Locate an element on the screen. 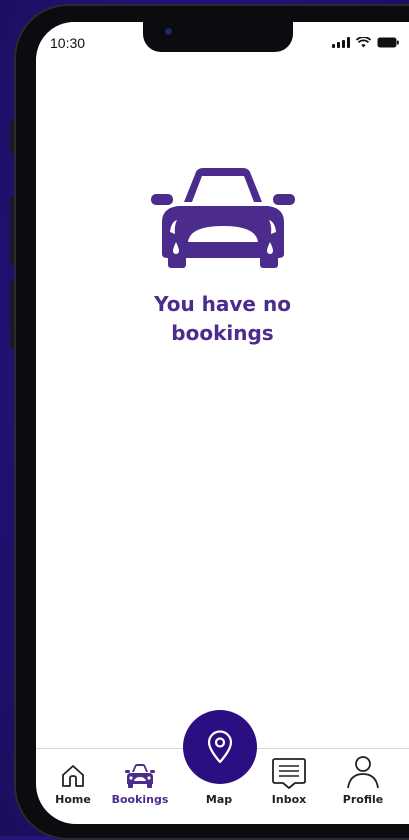  tab-map-label: Map is located at coordinates (219, 799).